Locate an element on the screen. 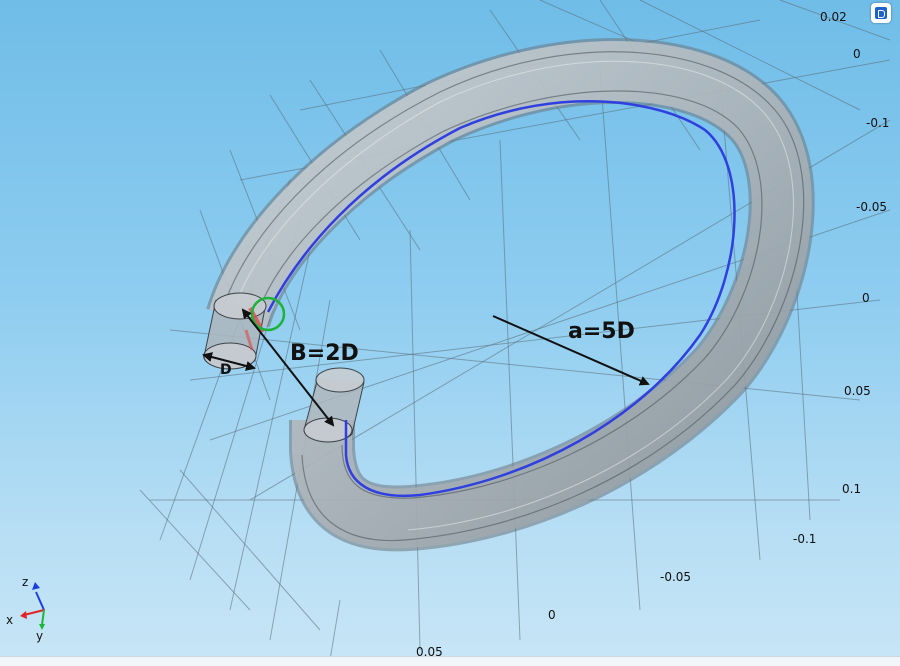  app-logo-icon is located at coordinates (881, 13).